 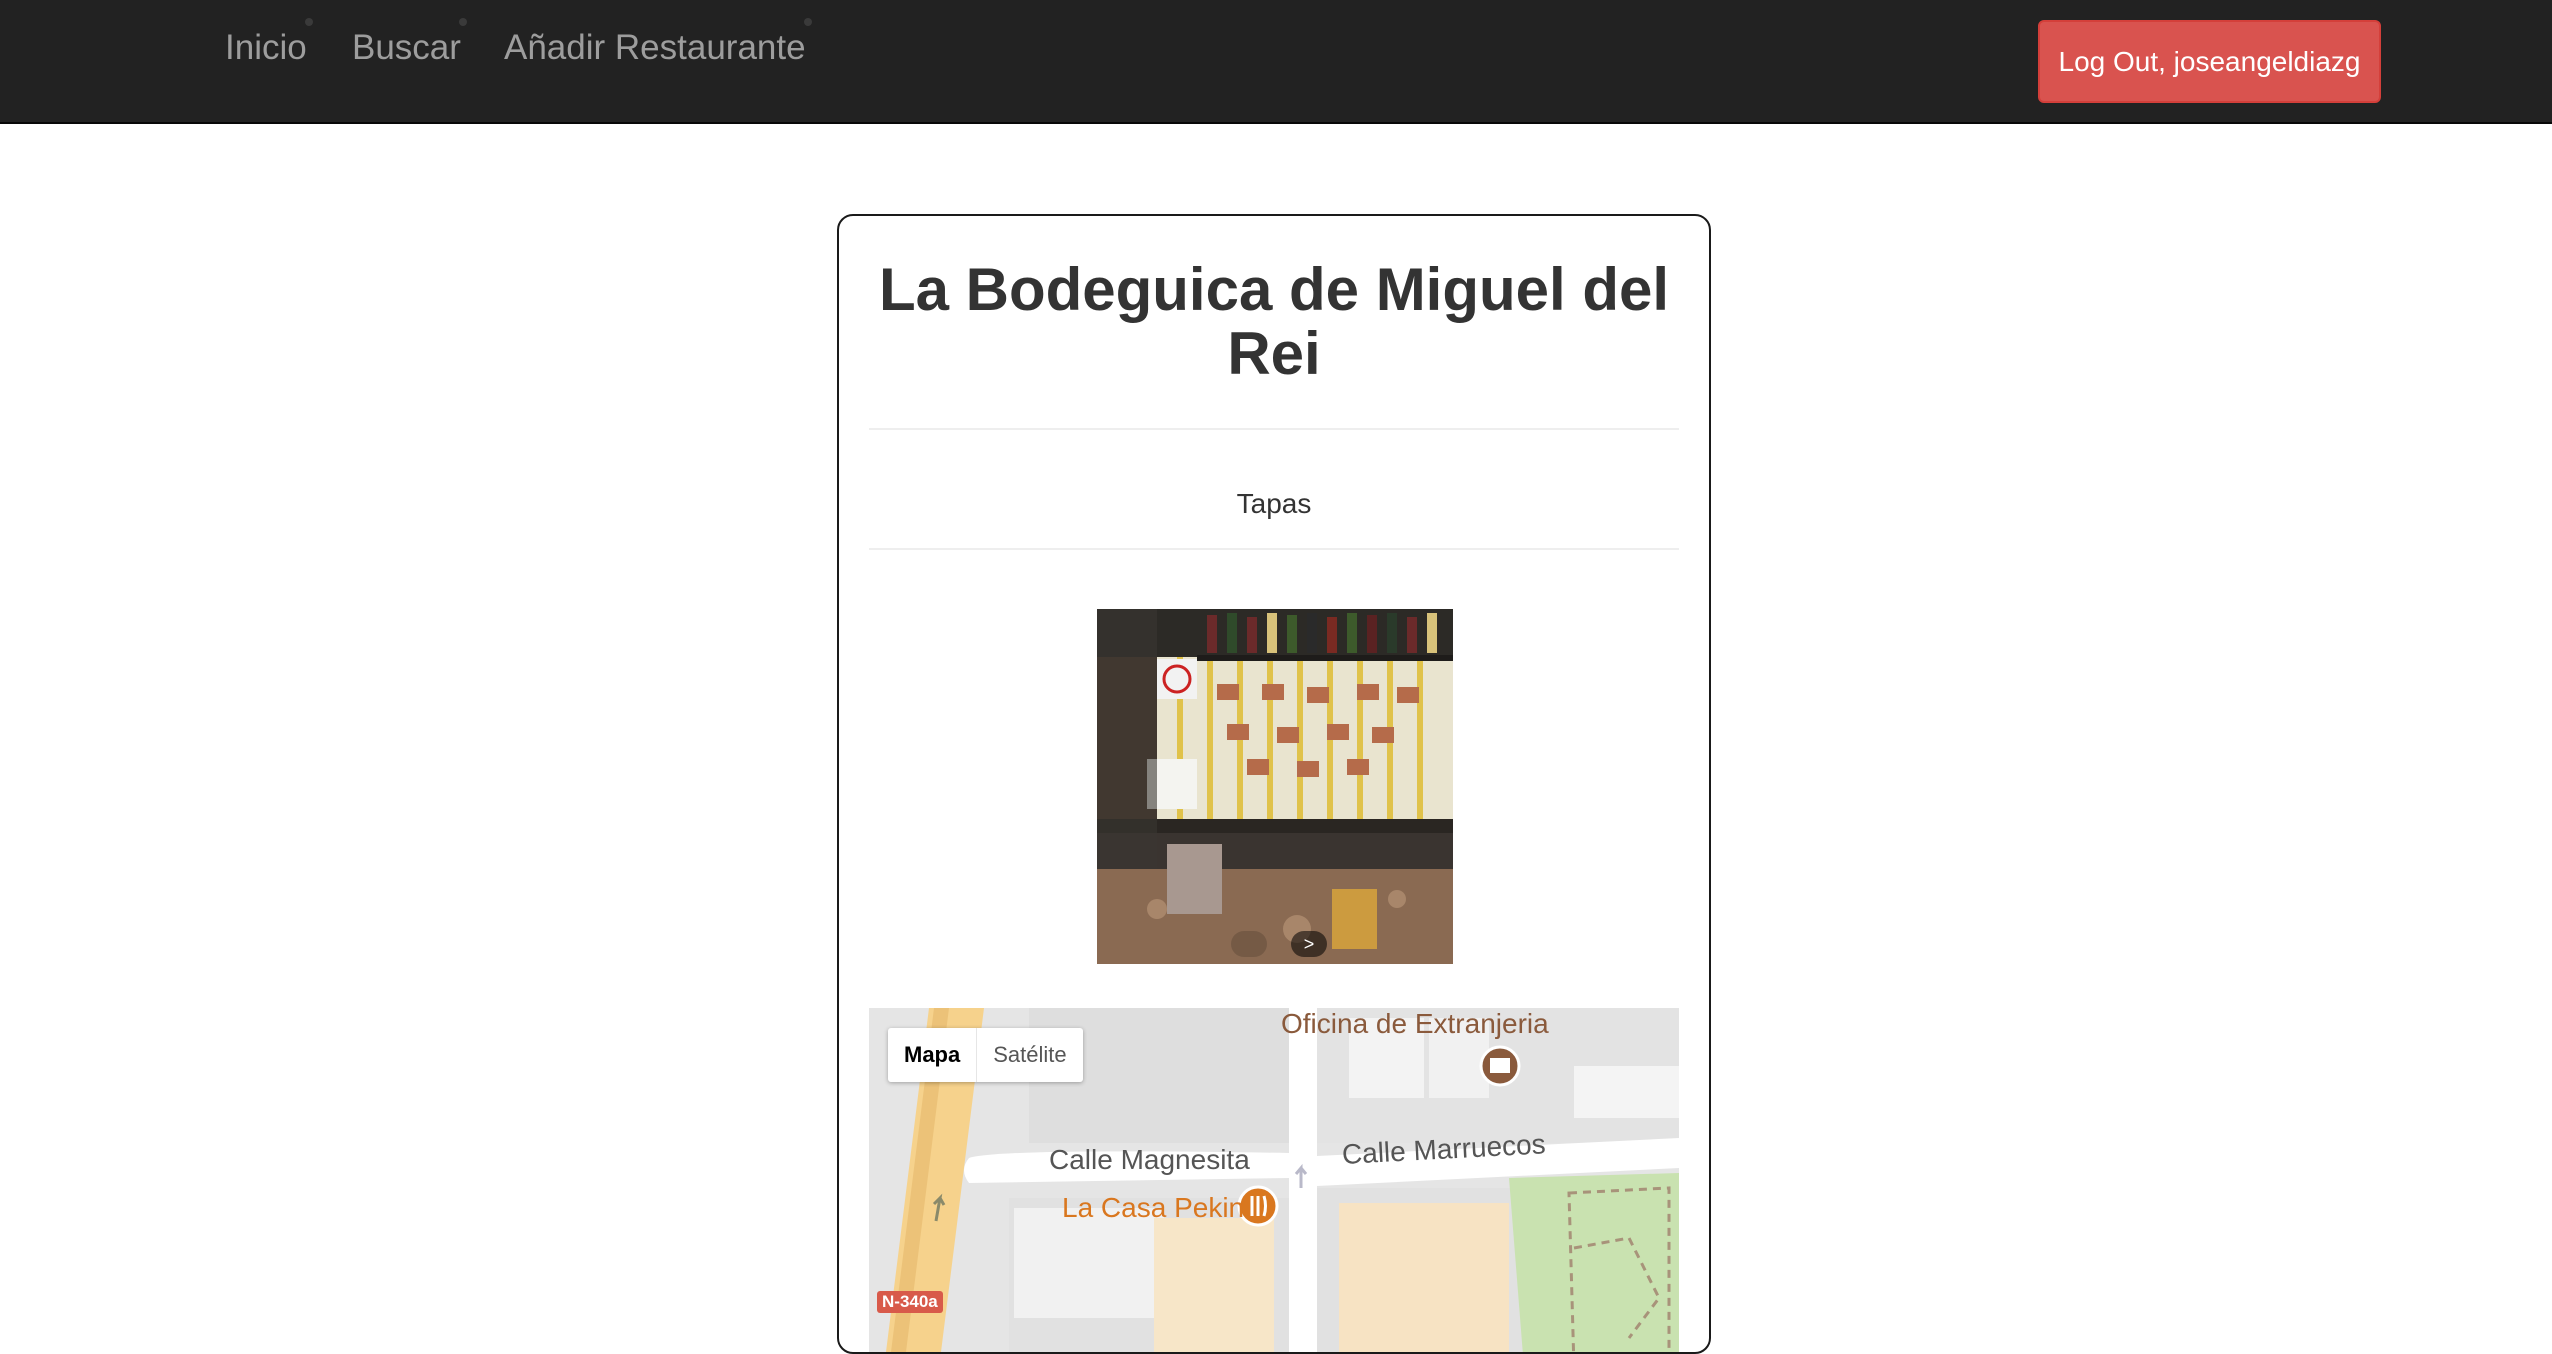 What do you see at coordinates (406, 47) in the screenshot?
I see `nav-link-label: Buscar` at bounding box center [406, 47].